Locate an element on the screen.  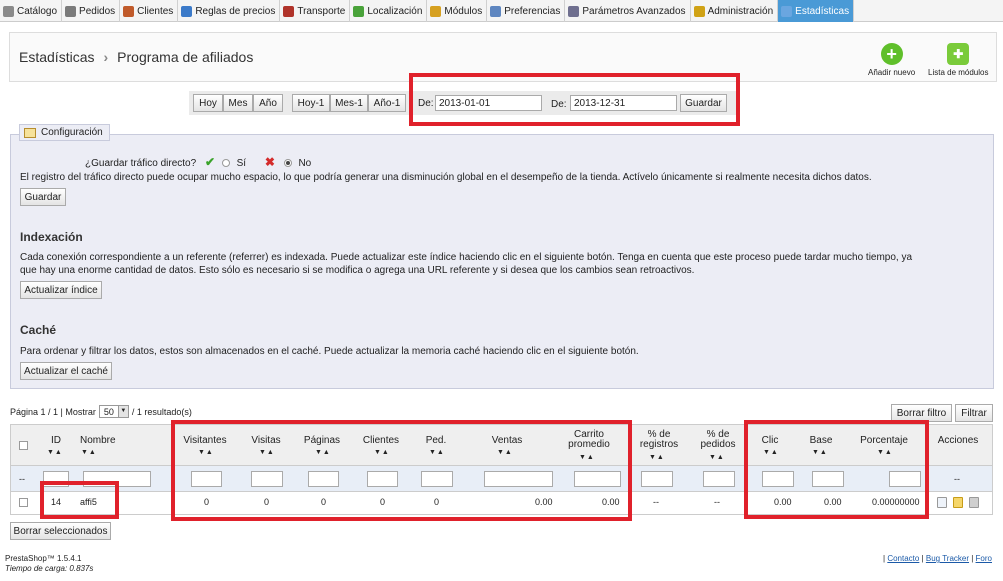
filter-check-placeholder: -- is located at coordinates (22, 479).